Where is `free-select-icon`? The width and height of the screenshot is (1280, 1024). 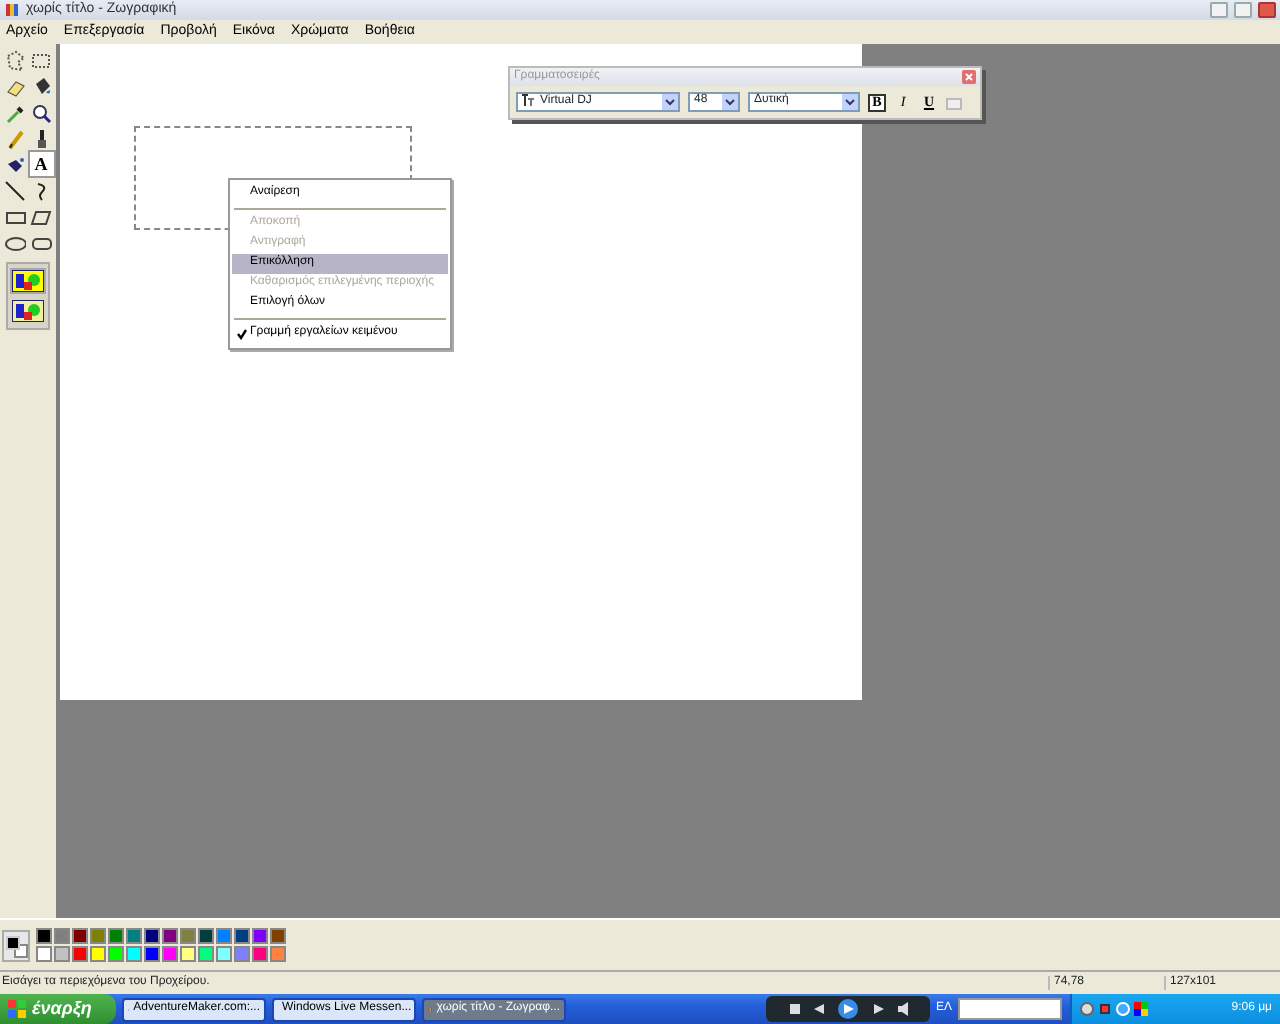 free-select-icon is located at coordinates (15, 60).